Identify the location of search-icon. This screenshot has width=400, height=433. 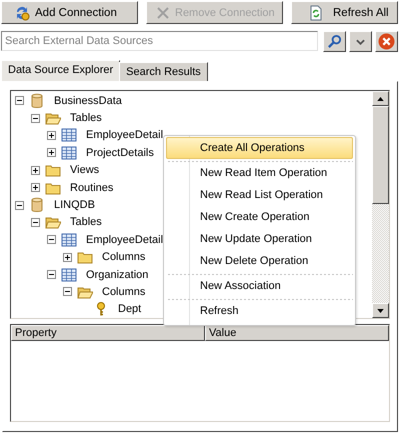
(334, 41).